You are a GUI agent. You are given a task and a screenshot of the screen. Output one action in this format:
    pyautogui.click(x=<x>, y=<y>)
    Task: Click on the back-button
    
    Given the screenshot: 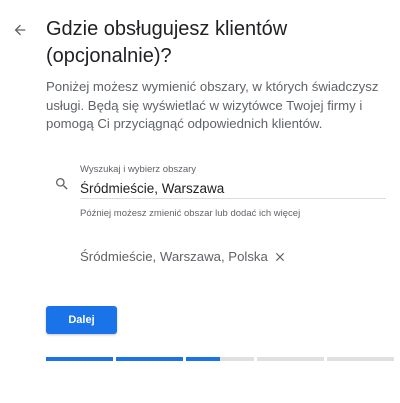 What is the action you would take?
    pyautogui.click(x=20, y=30)
    